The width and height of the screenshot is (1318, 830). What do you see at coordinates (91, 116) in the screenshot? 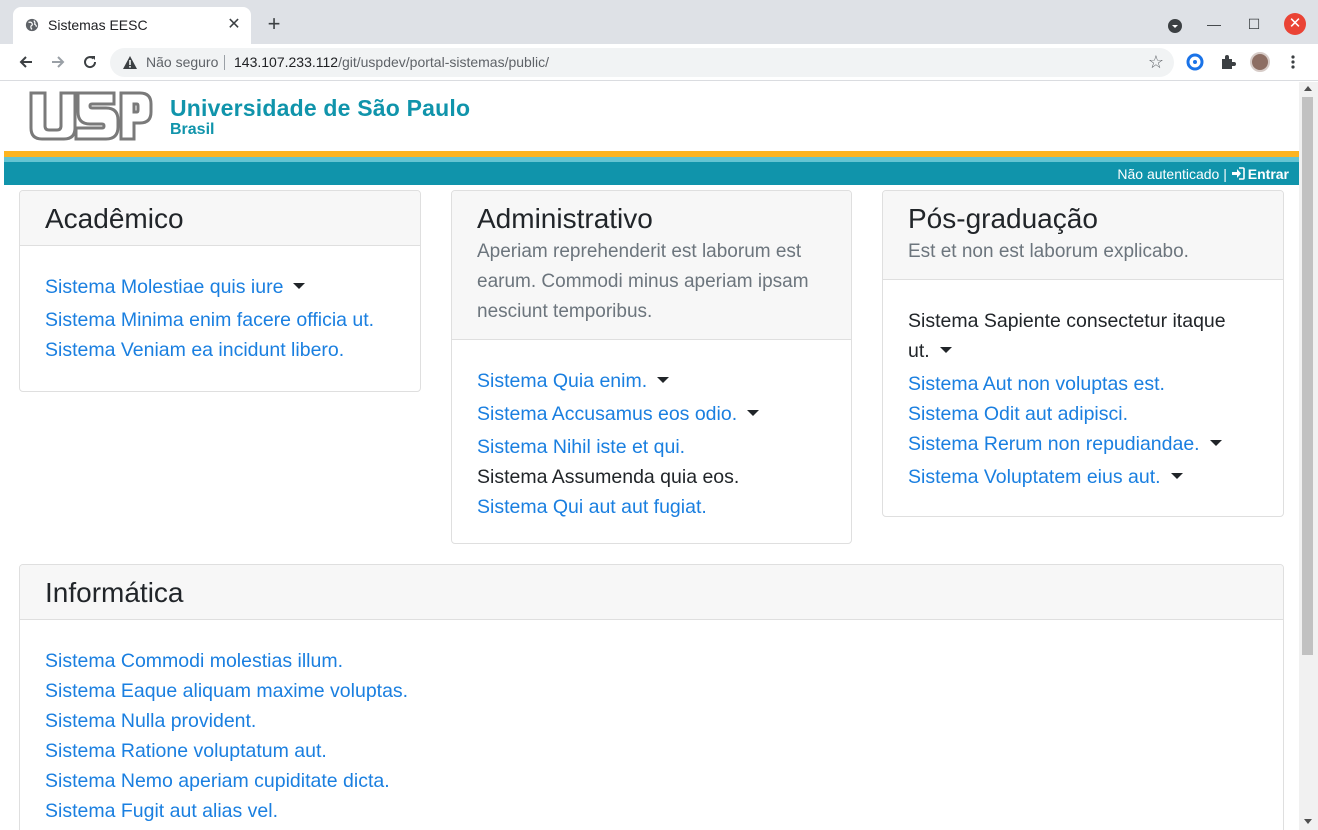
I see `usp-logo` at bounding box center [91, 116].